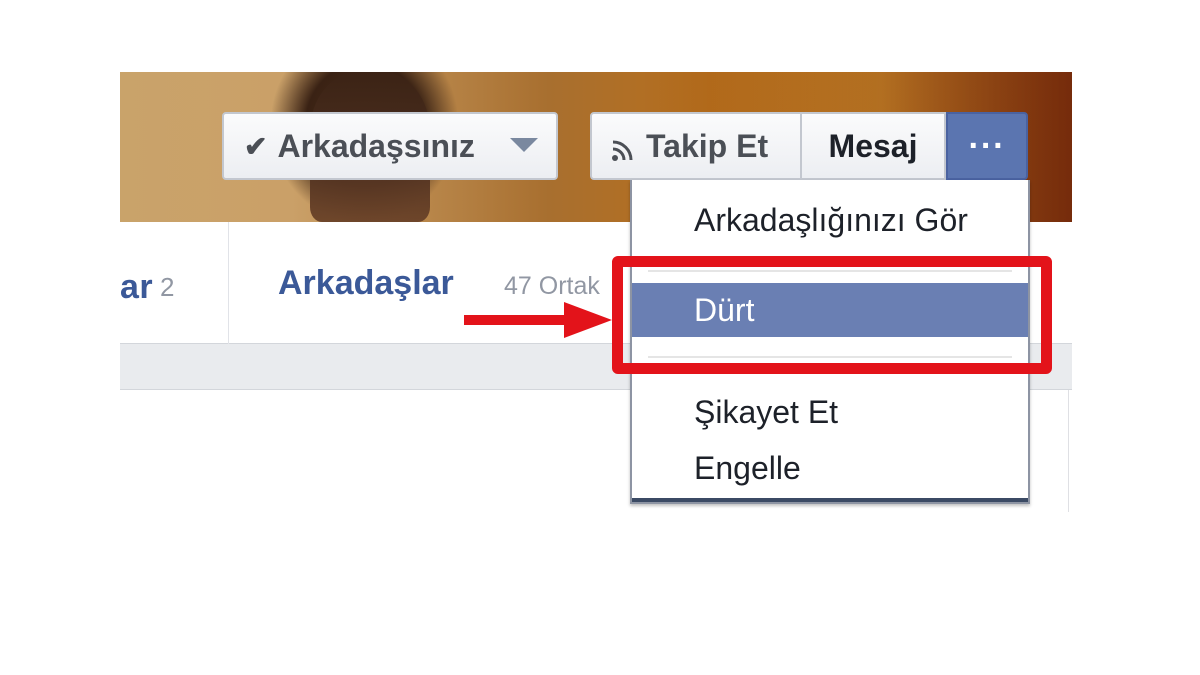 This screenshot has width=1200, height=675. I want to click on follow-button: Takip Et, so click(696, 146).